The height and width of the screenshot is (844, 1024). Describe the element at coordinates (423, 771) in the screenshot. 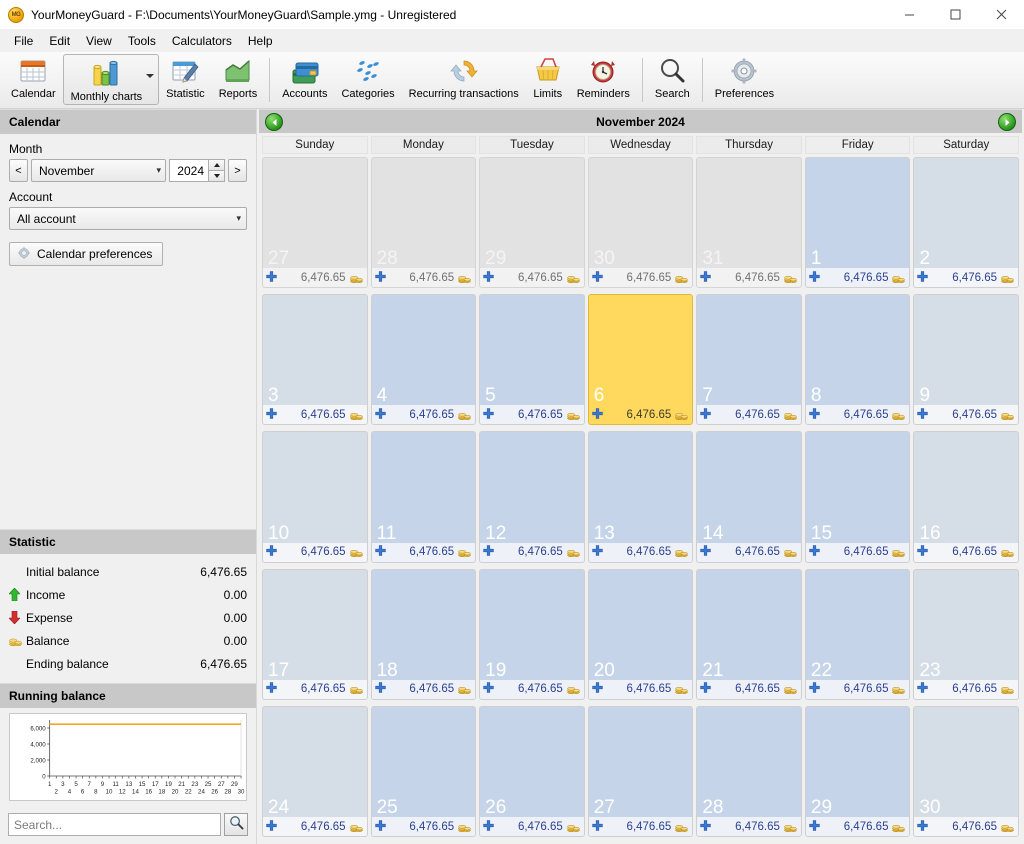

I see `calendar-day-cell: 25 6,476.65` at that location.